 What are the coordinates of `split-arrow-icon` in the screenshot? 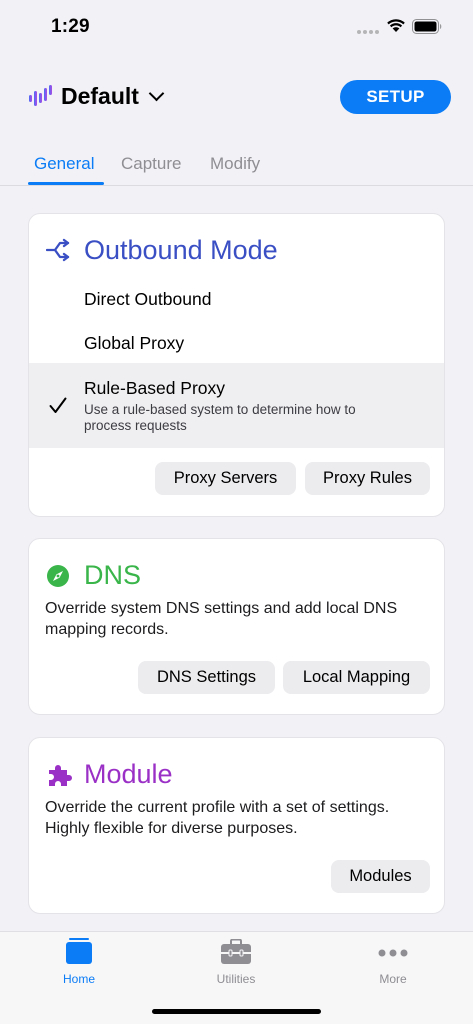 It's located at (58, 250).